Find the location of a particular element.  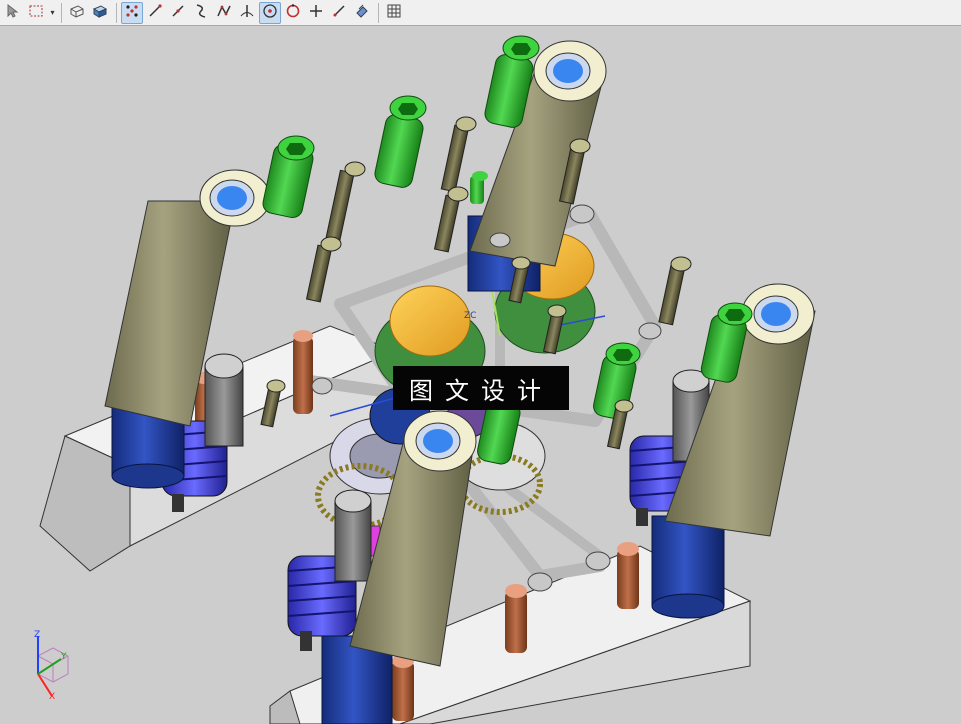

triad-x-label: X is located at coordinates (52, 697).